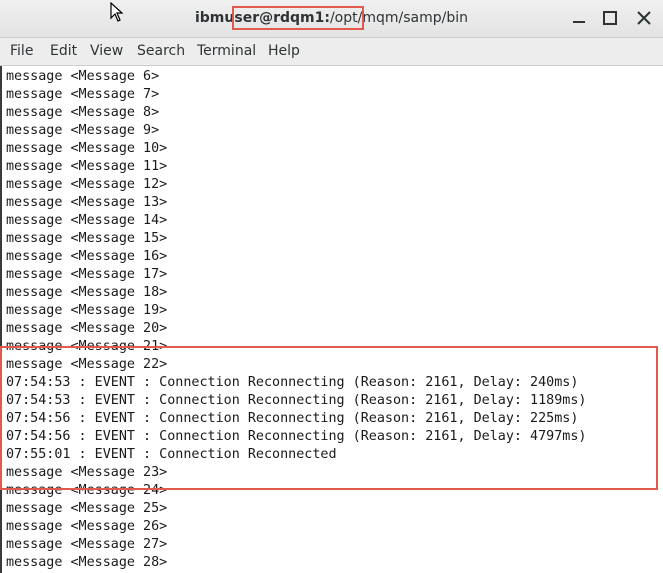 The height and width of the screenshot is (573, 663). I want to click on terminal-line: message <Message 28>, so click(87, 562).